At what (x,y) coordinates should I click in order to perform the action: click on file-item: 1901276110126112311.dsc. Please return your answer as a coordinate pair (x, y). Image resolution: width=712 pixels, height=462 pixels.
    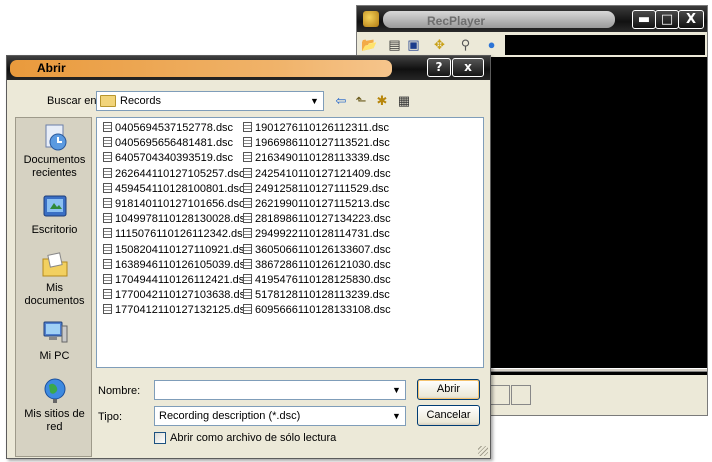
    Looking at the image, I should click on (316, 128).